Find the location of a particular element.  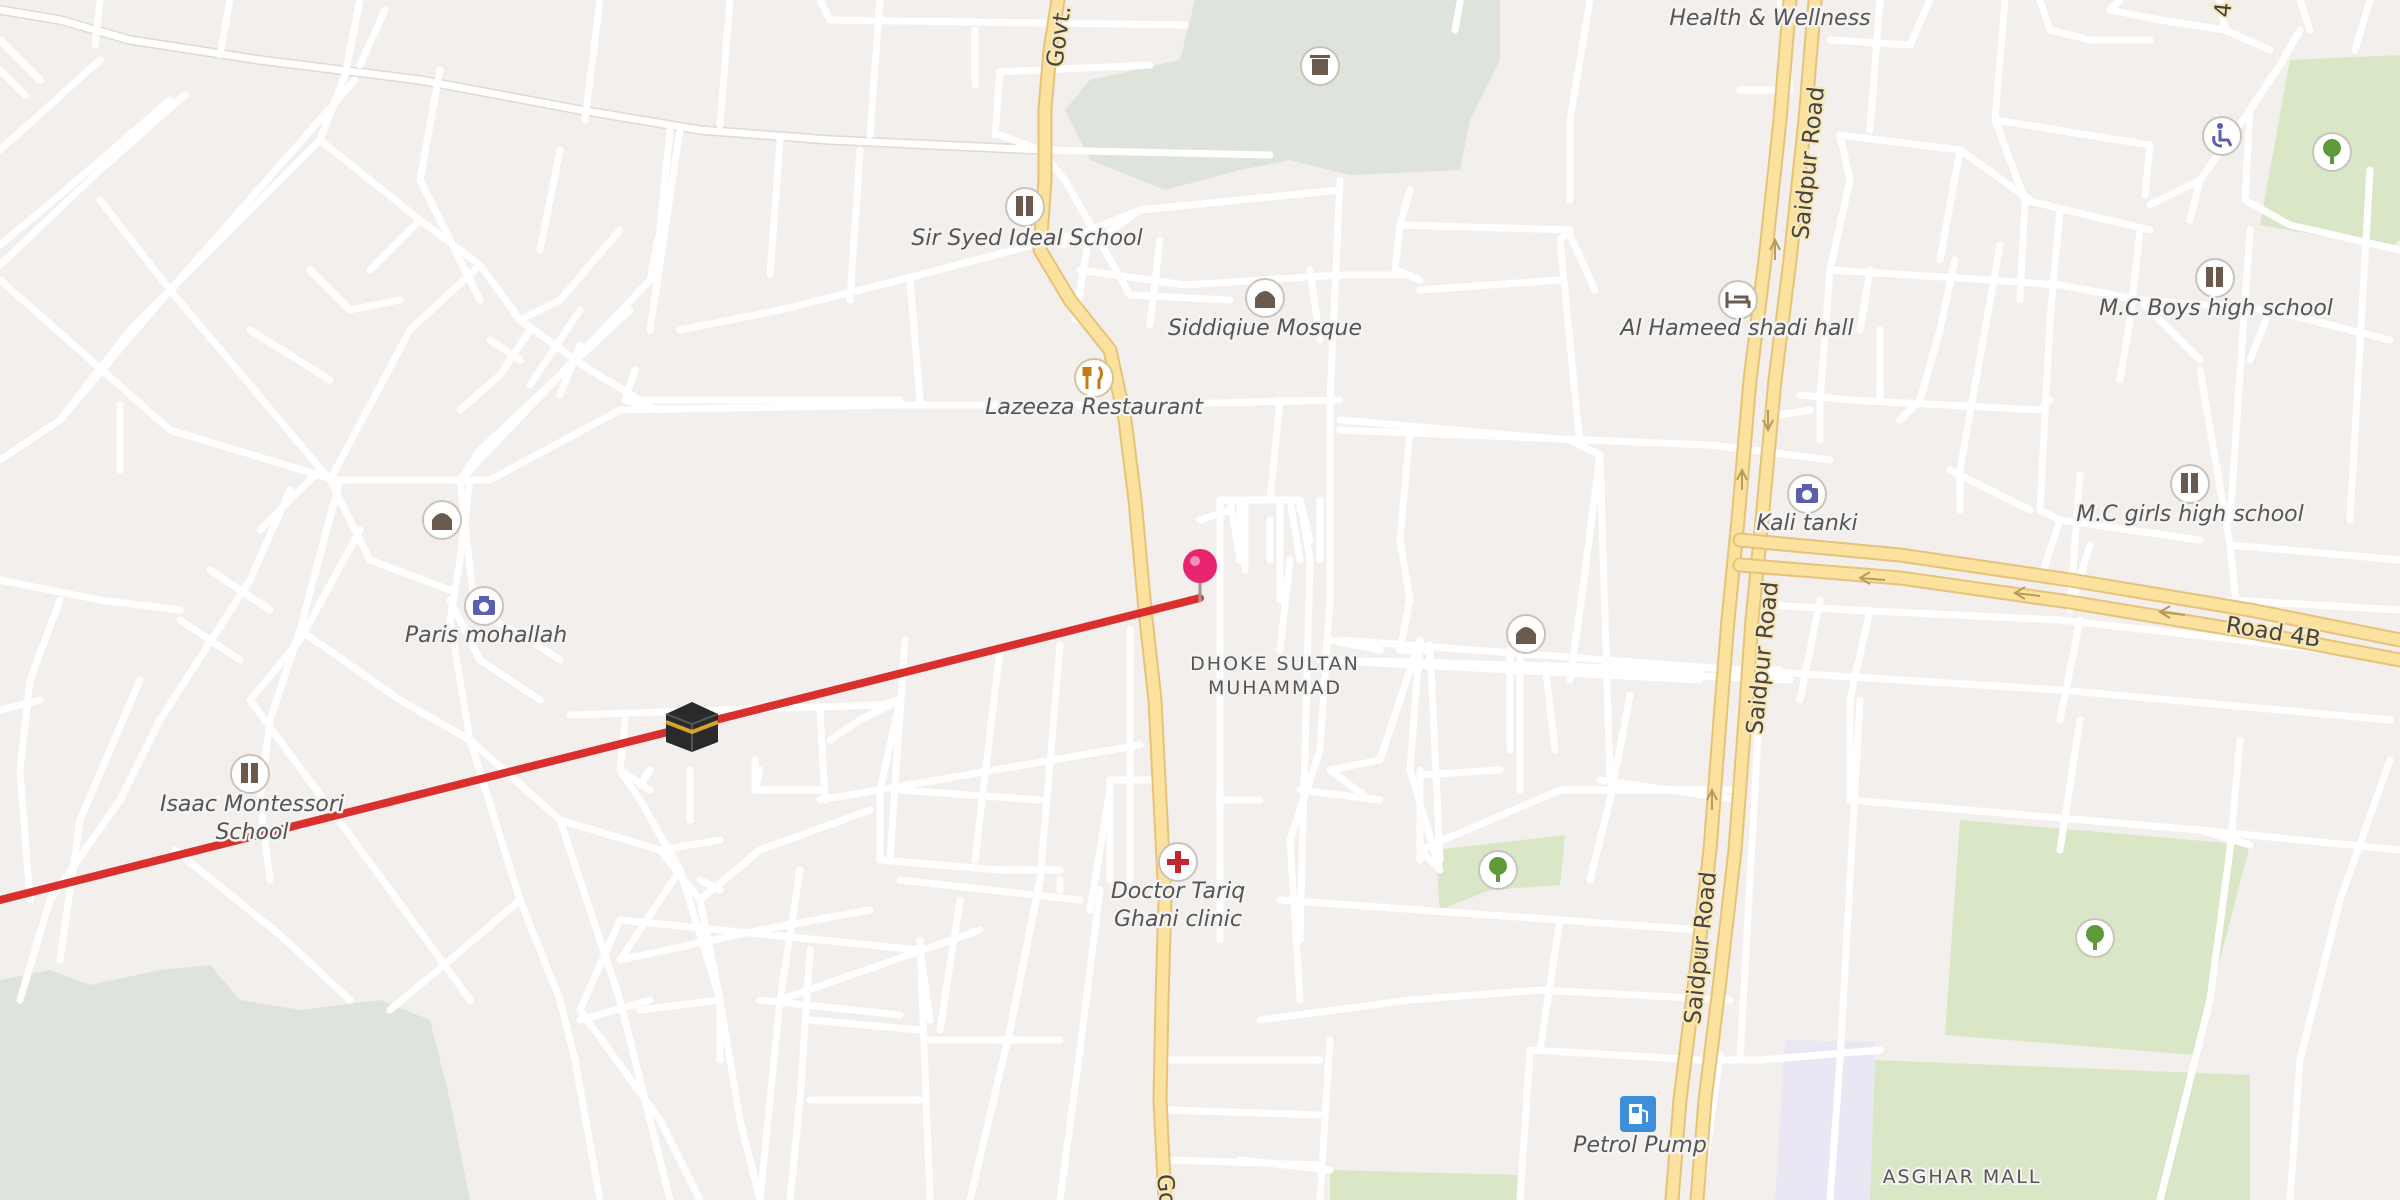

trash-icon is located at coordinates (1320, 66).